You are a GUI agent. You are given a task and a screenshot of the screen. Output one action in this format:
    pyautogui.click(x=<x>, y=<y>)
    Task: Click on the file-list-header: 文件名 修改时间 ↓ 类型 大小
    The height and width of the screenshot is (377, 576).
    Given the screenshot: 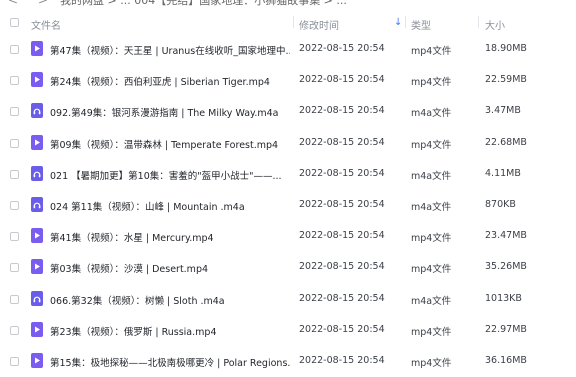 What is the action you would take?
    pyautogui.click(x=288, y=22)
    